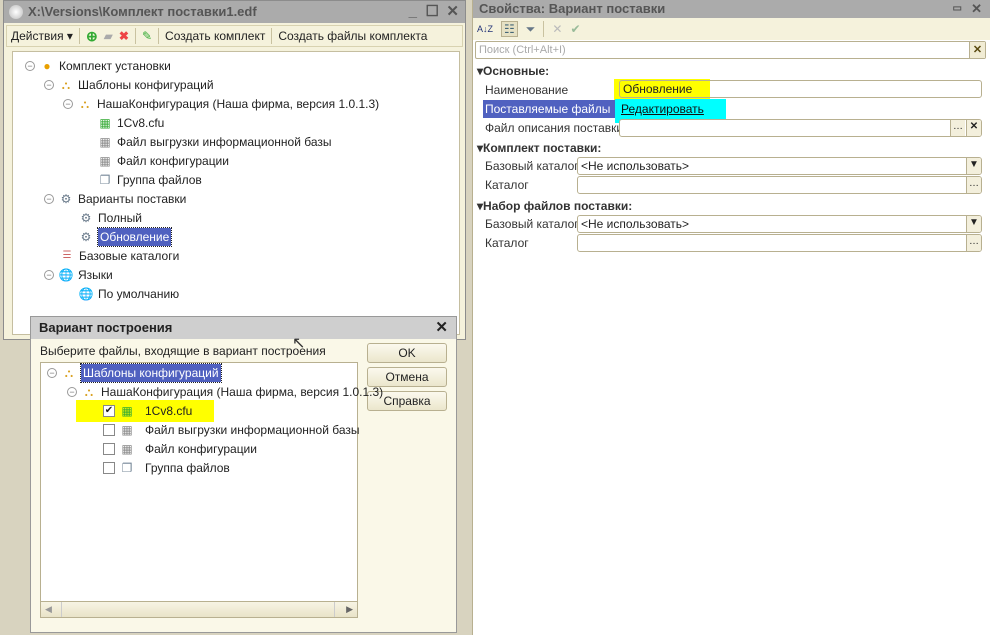  Describe the element at coordinates (129, 294) in the screenshot. I see `tree-node-language: 🌐 По умолчанию` at that location.